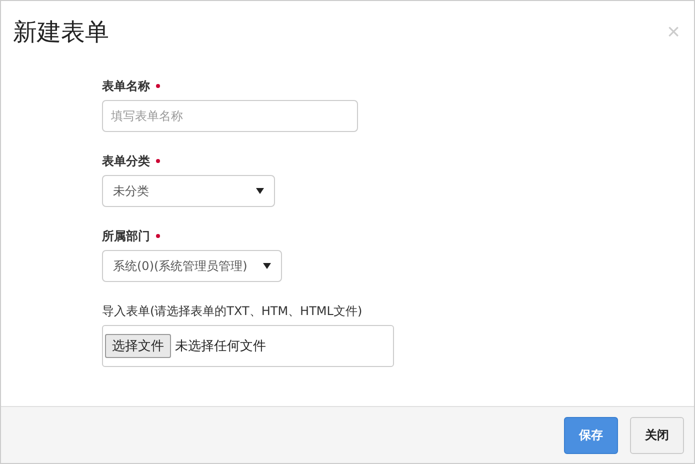 The height and width of the screenshot is (464, 695). Describe the element at coordinates (126, 236) in the screenshot. I see `field-label: 所属部门` at that location.